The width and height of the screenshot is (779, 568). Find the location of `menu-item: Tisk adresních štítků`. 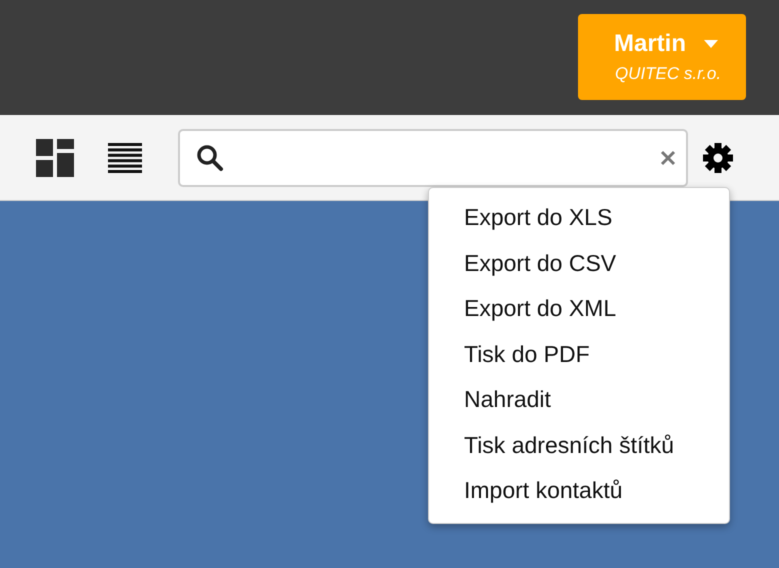

menu-item: Tisk adresních štítků is located at coordinates (579, 445).